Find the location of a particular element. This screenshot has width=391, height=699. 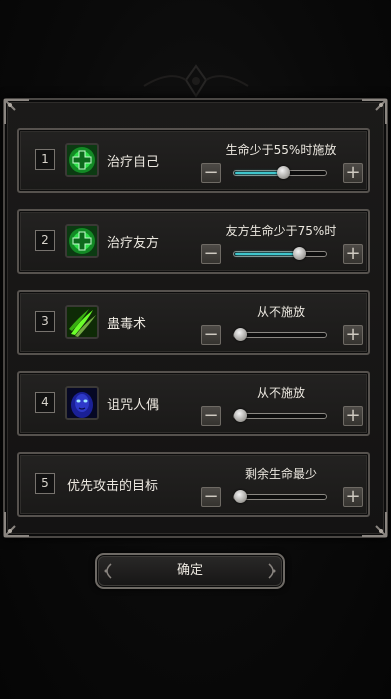

row-number: 4 is located at coordinates (45, 402).